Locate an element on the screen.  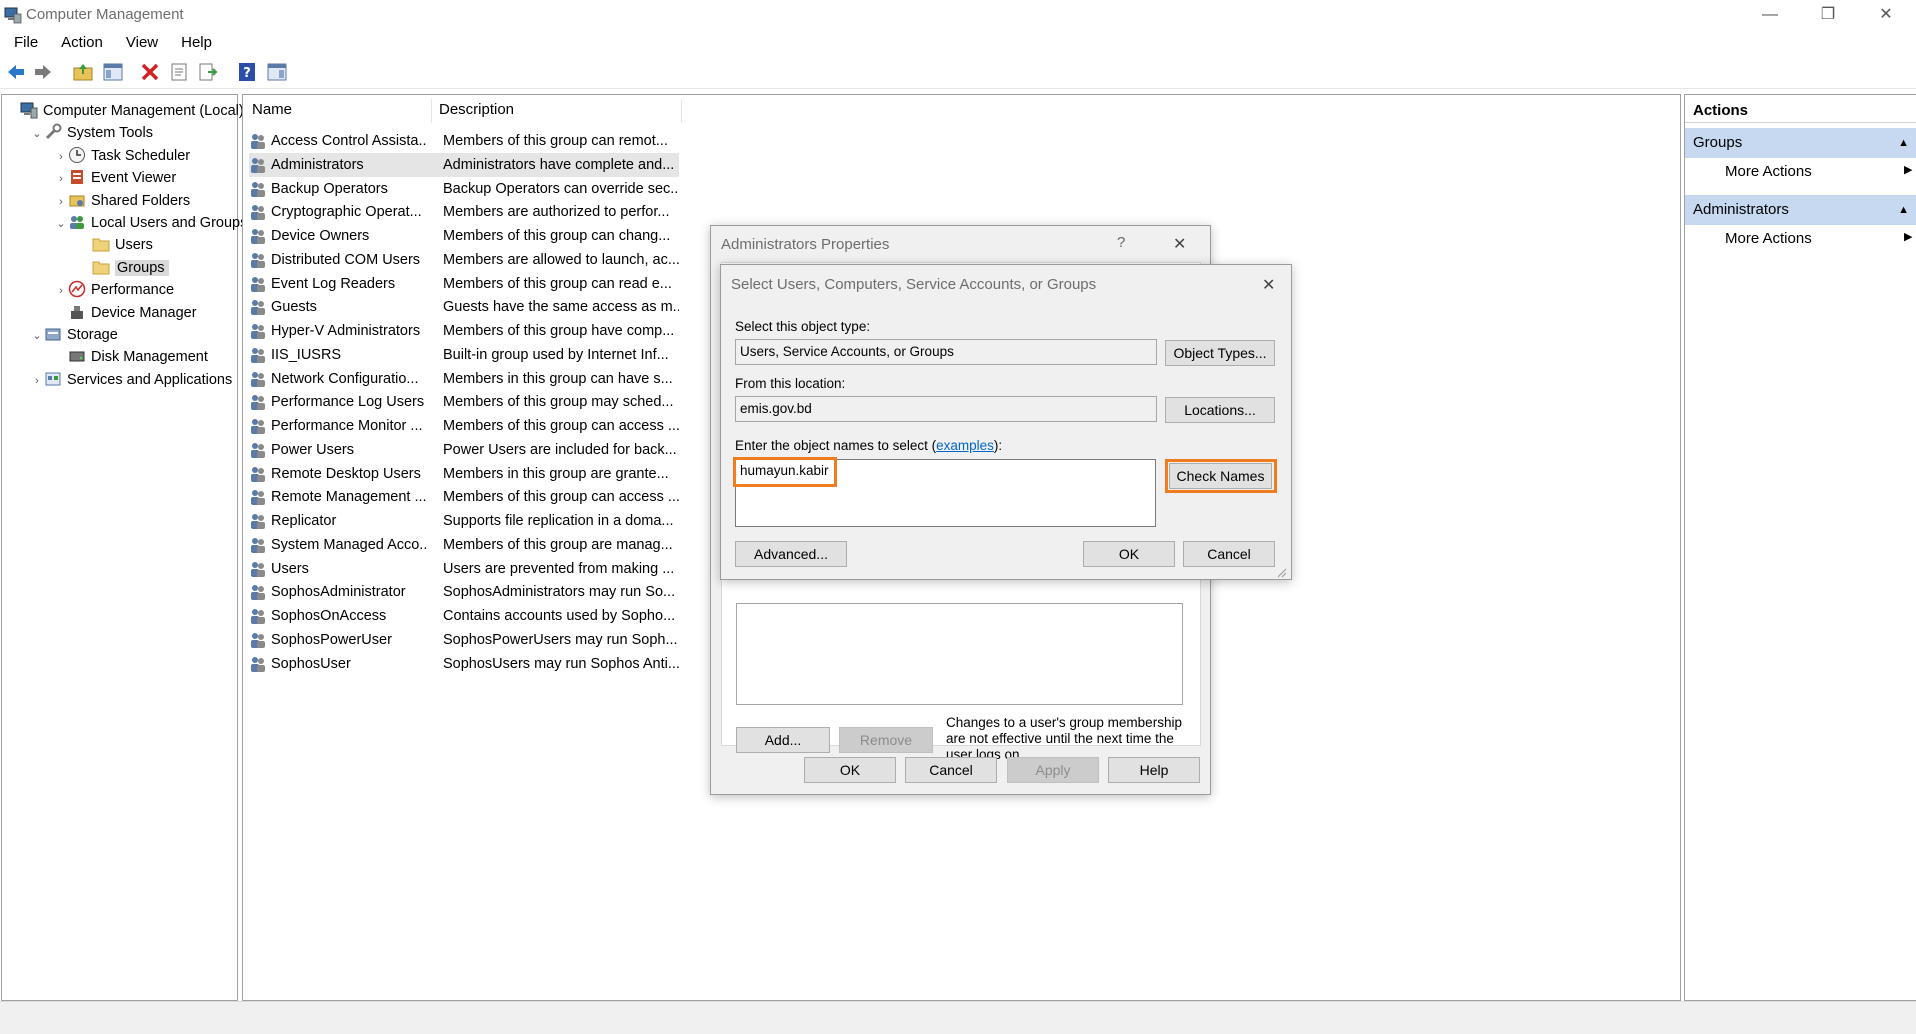
tree-item: ⌄ Storage is located at coordinates (73, 335).